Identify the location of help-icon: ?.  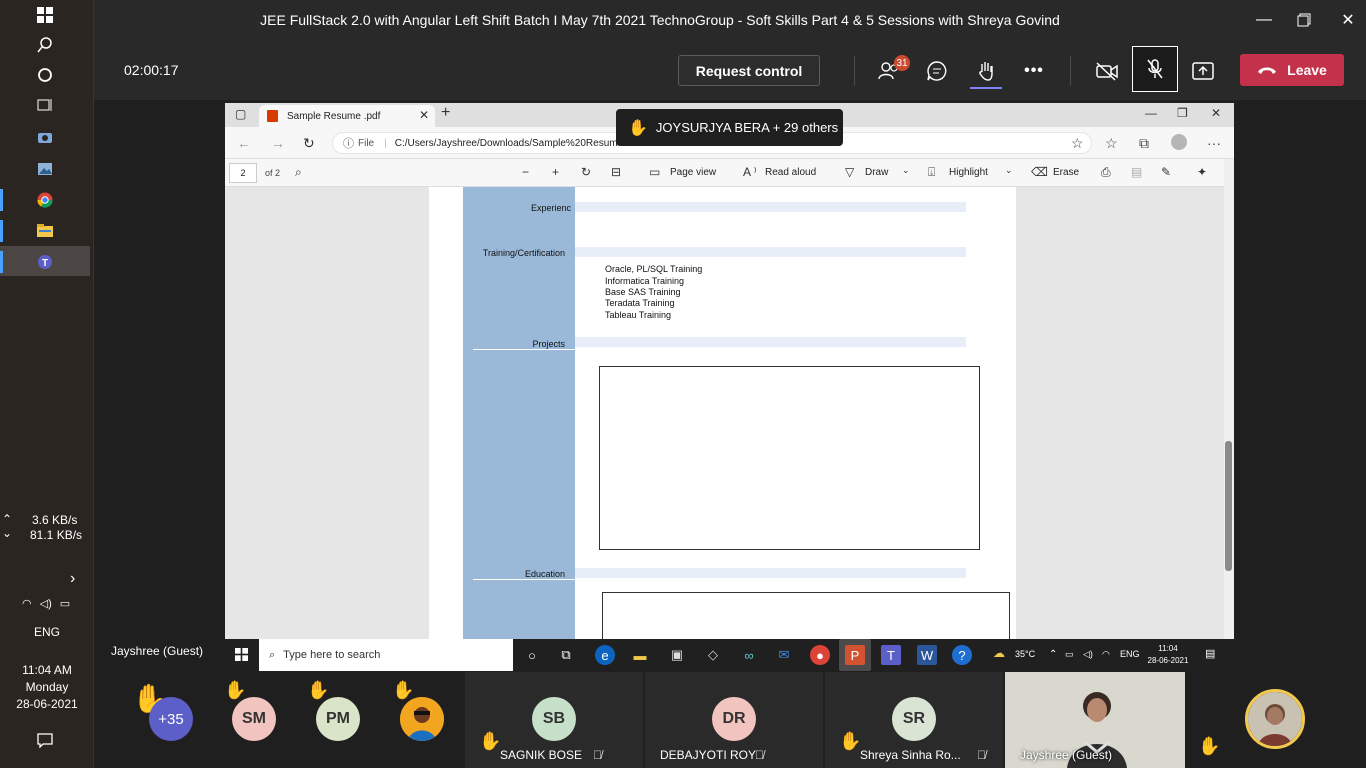
(962, 655).